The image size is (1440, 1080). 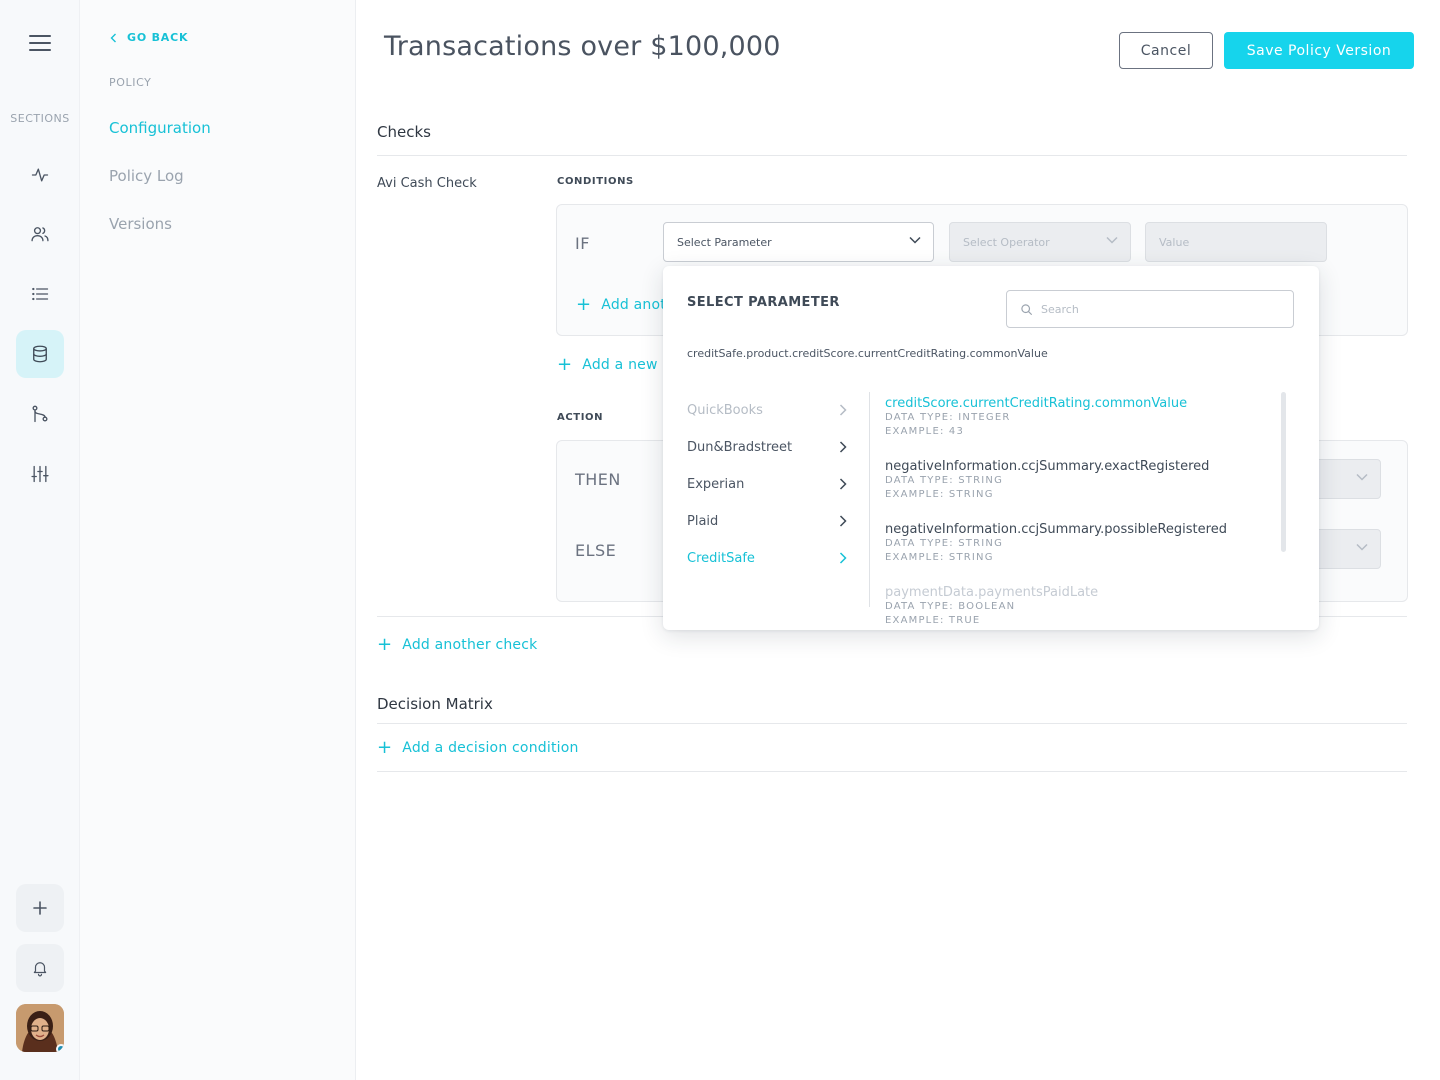 I want to click on go-back-label: GO BACK, so click(x=158, y=37).